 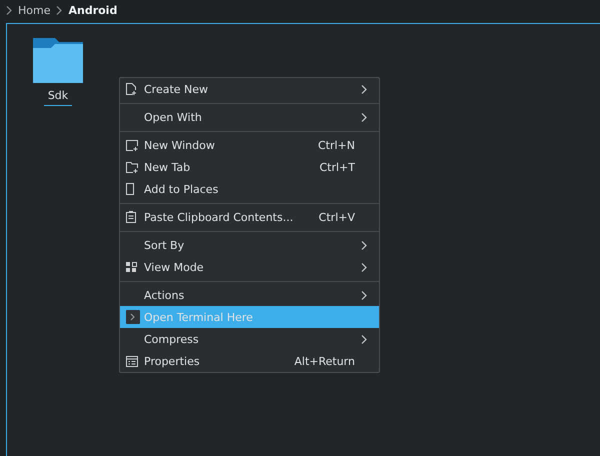 I want to click on menu-item: Open With, so click(x=249, y=117).